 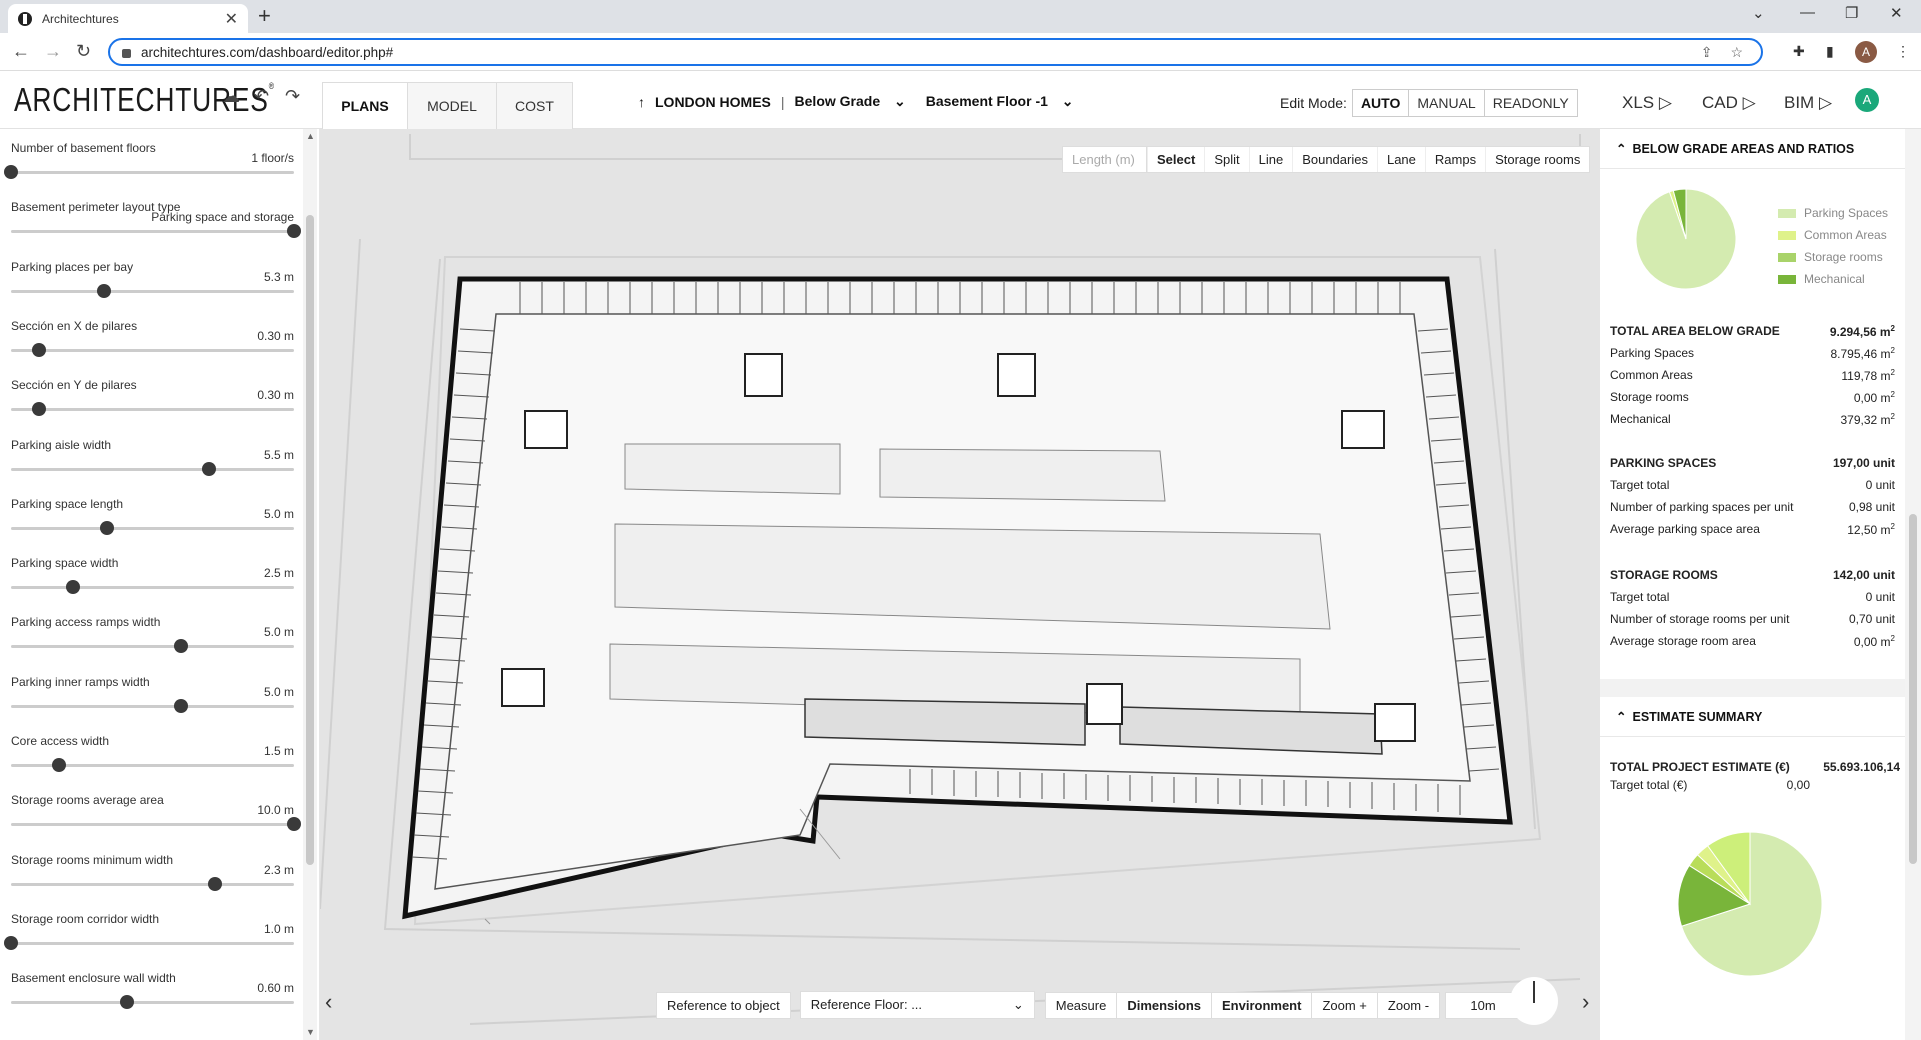 What do you see at coordinates (1867, 100) in the screenshot?
I see `user-avatar: A` at bounding box center [1867, 100].